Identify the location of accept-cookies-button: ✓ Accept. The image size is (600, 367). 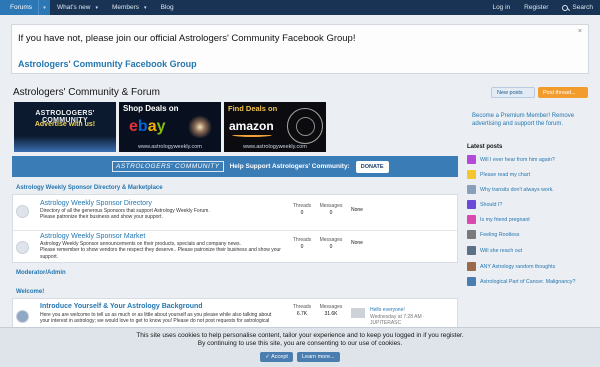
(276, 357).